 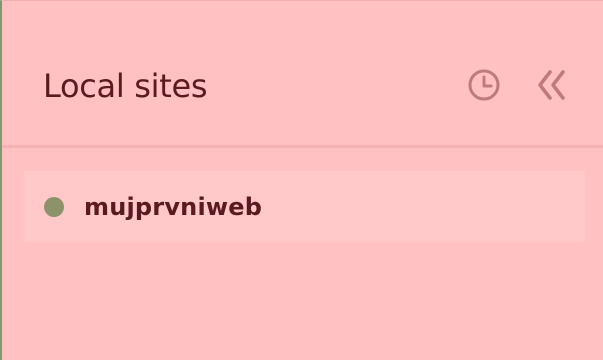 What do you see at coordinates (173, 206) in the screenshot?
I see `site-name: mujprvniweb` at bounding box center [173, 206].